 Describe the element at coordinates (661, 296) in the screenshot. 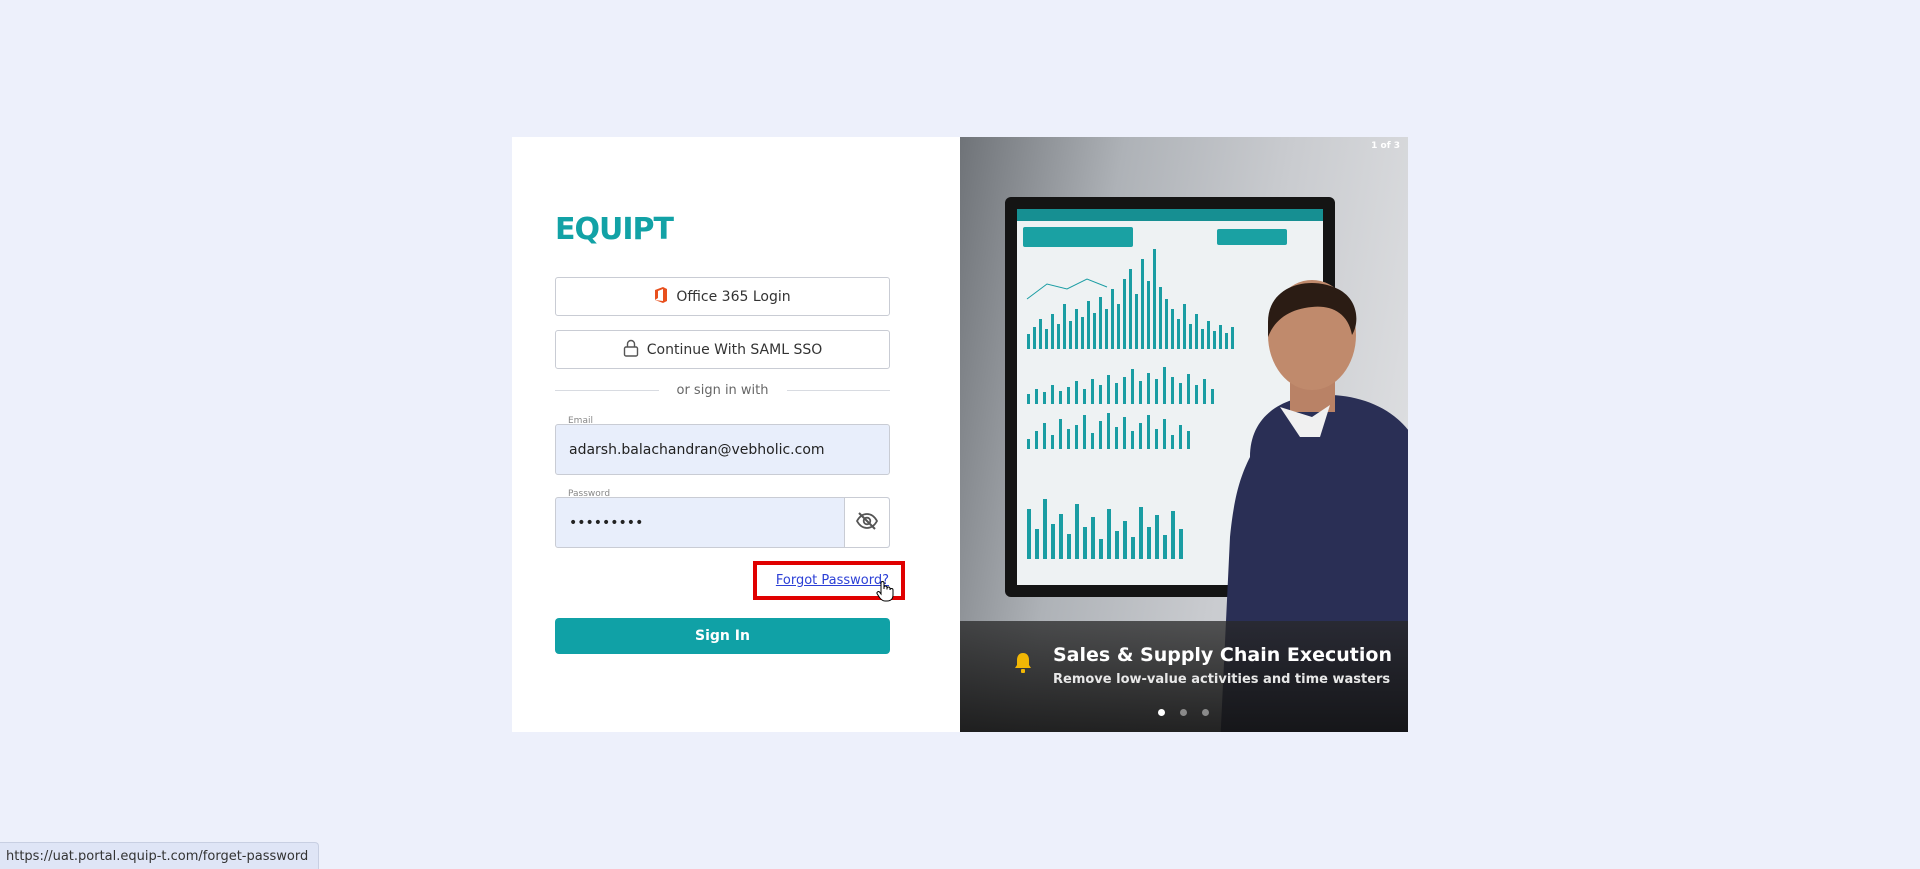

I see `office365-icon` at that location.